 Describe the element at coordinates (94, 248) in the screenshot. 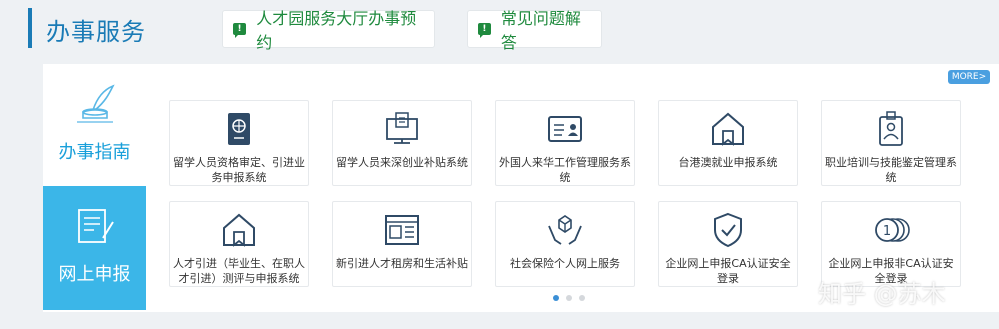

I see `tab-online-declare: 网上申报` at that location.